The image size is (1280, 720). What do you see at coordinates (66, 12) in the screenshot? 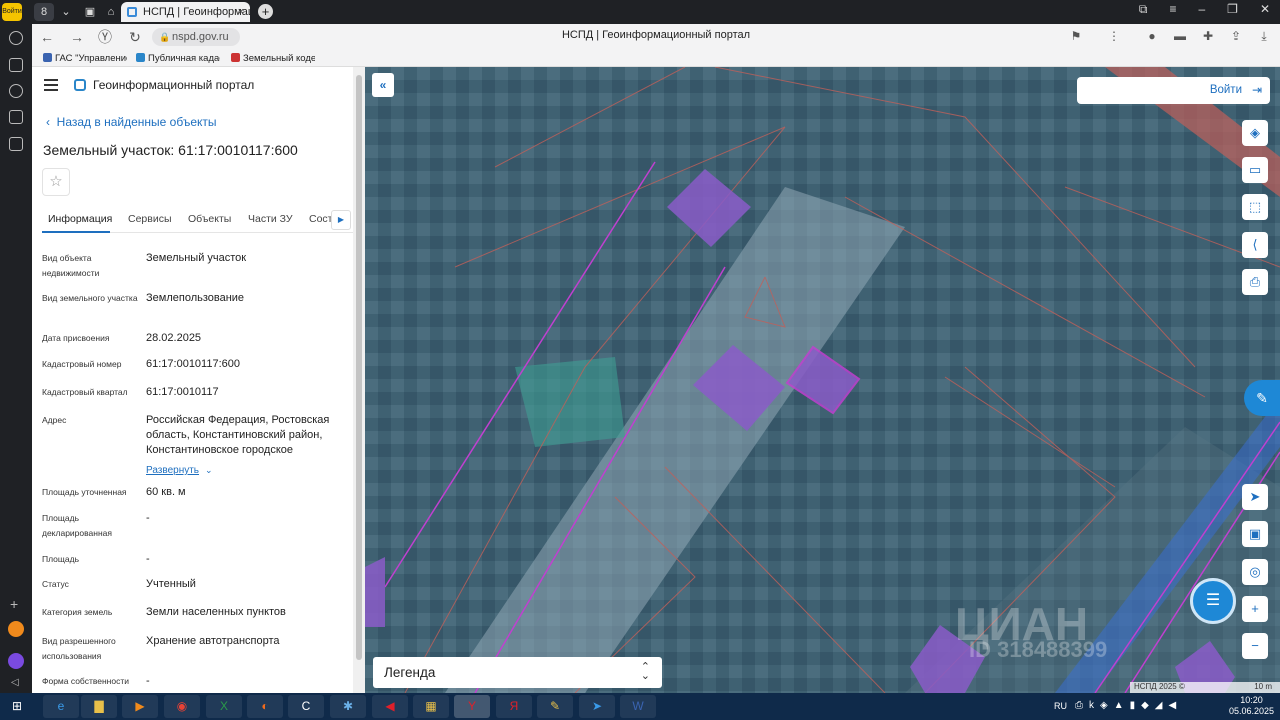
I see `tabs-dropdown-icon: ⌄` at bounding box center [66, 12].